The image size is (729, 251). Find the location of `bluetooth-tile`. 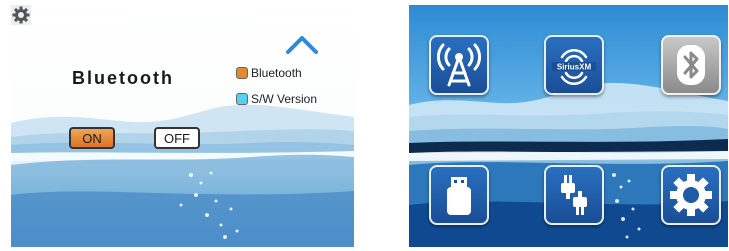

bluetooth-tile is located at coordinates (691, 65).